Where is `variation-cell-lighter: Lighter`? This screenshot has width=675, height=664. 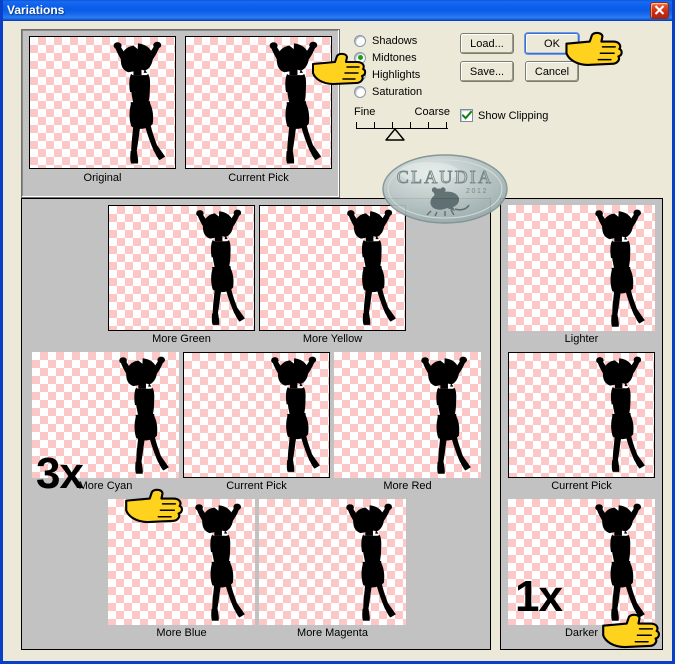 variation-cell-lighter: Lighter is located at coordinates (581, 275).